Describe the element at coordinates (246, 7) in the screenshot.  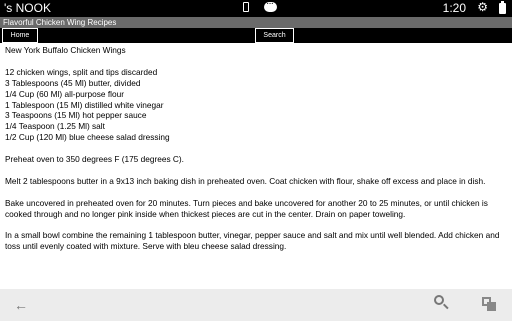
I see `tablet-icon` at that location.